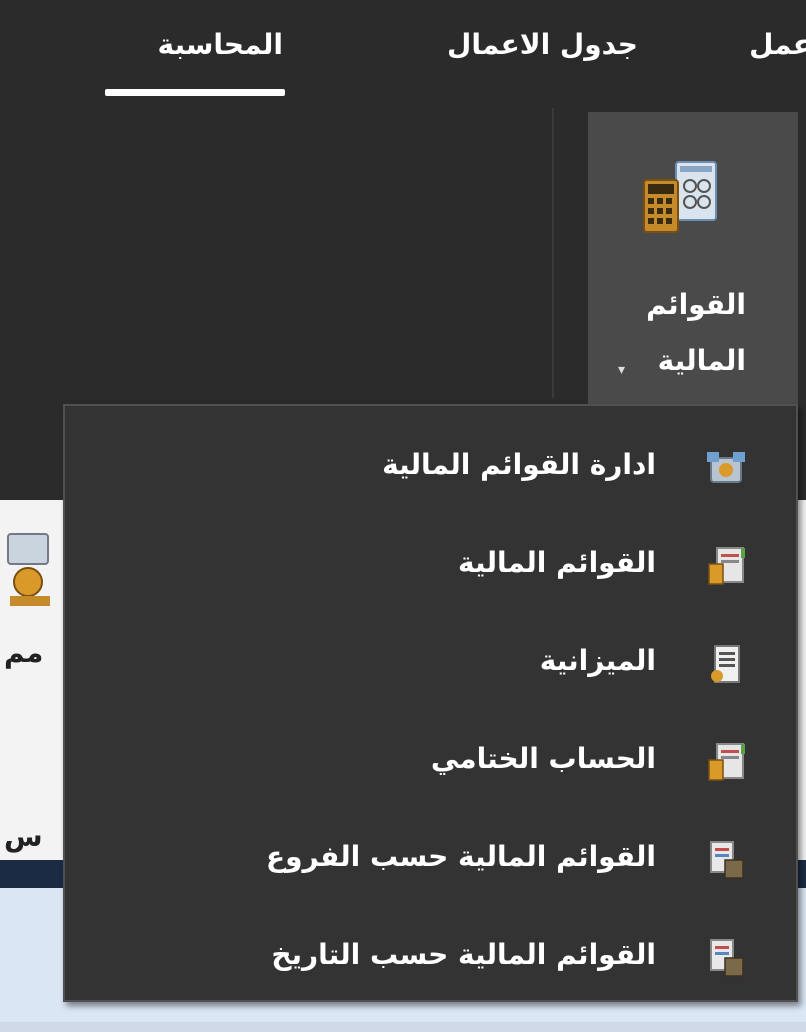 Image resolution: width=806 pixels, height=1032 pixels. Describe the element at coordinates (726, 762) in the screenshot. I see `final-account-icon` at that location.